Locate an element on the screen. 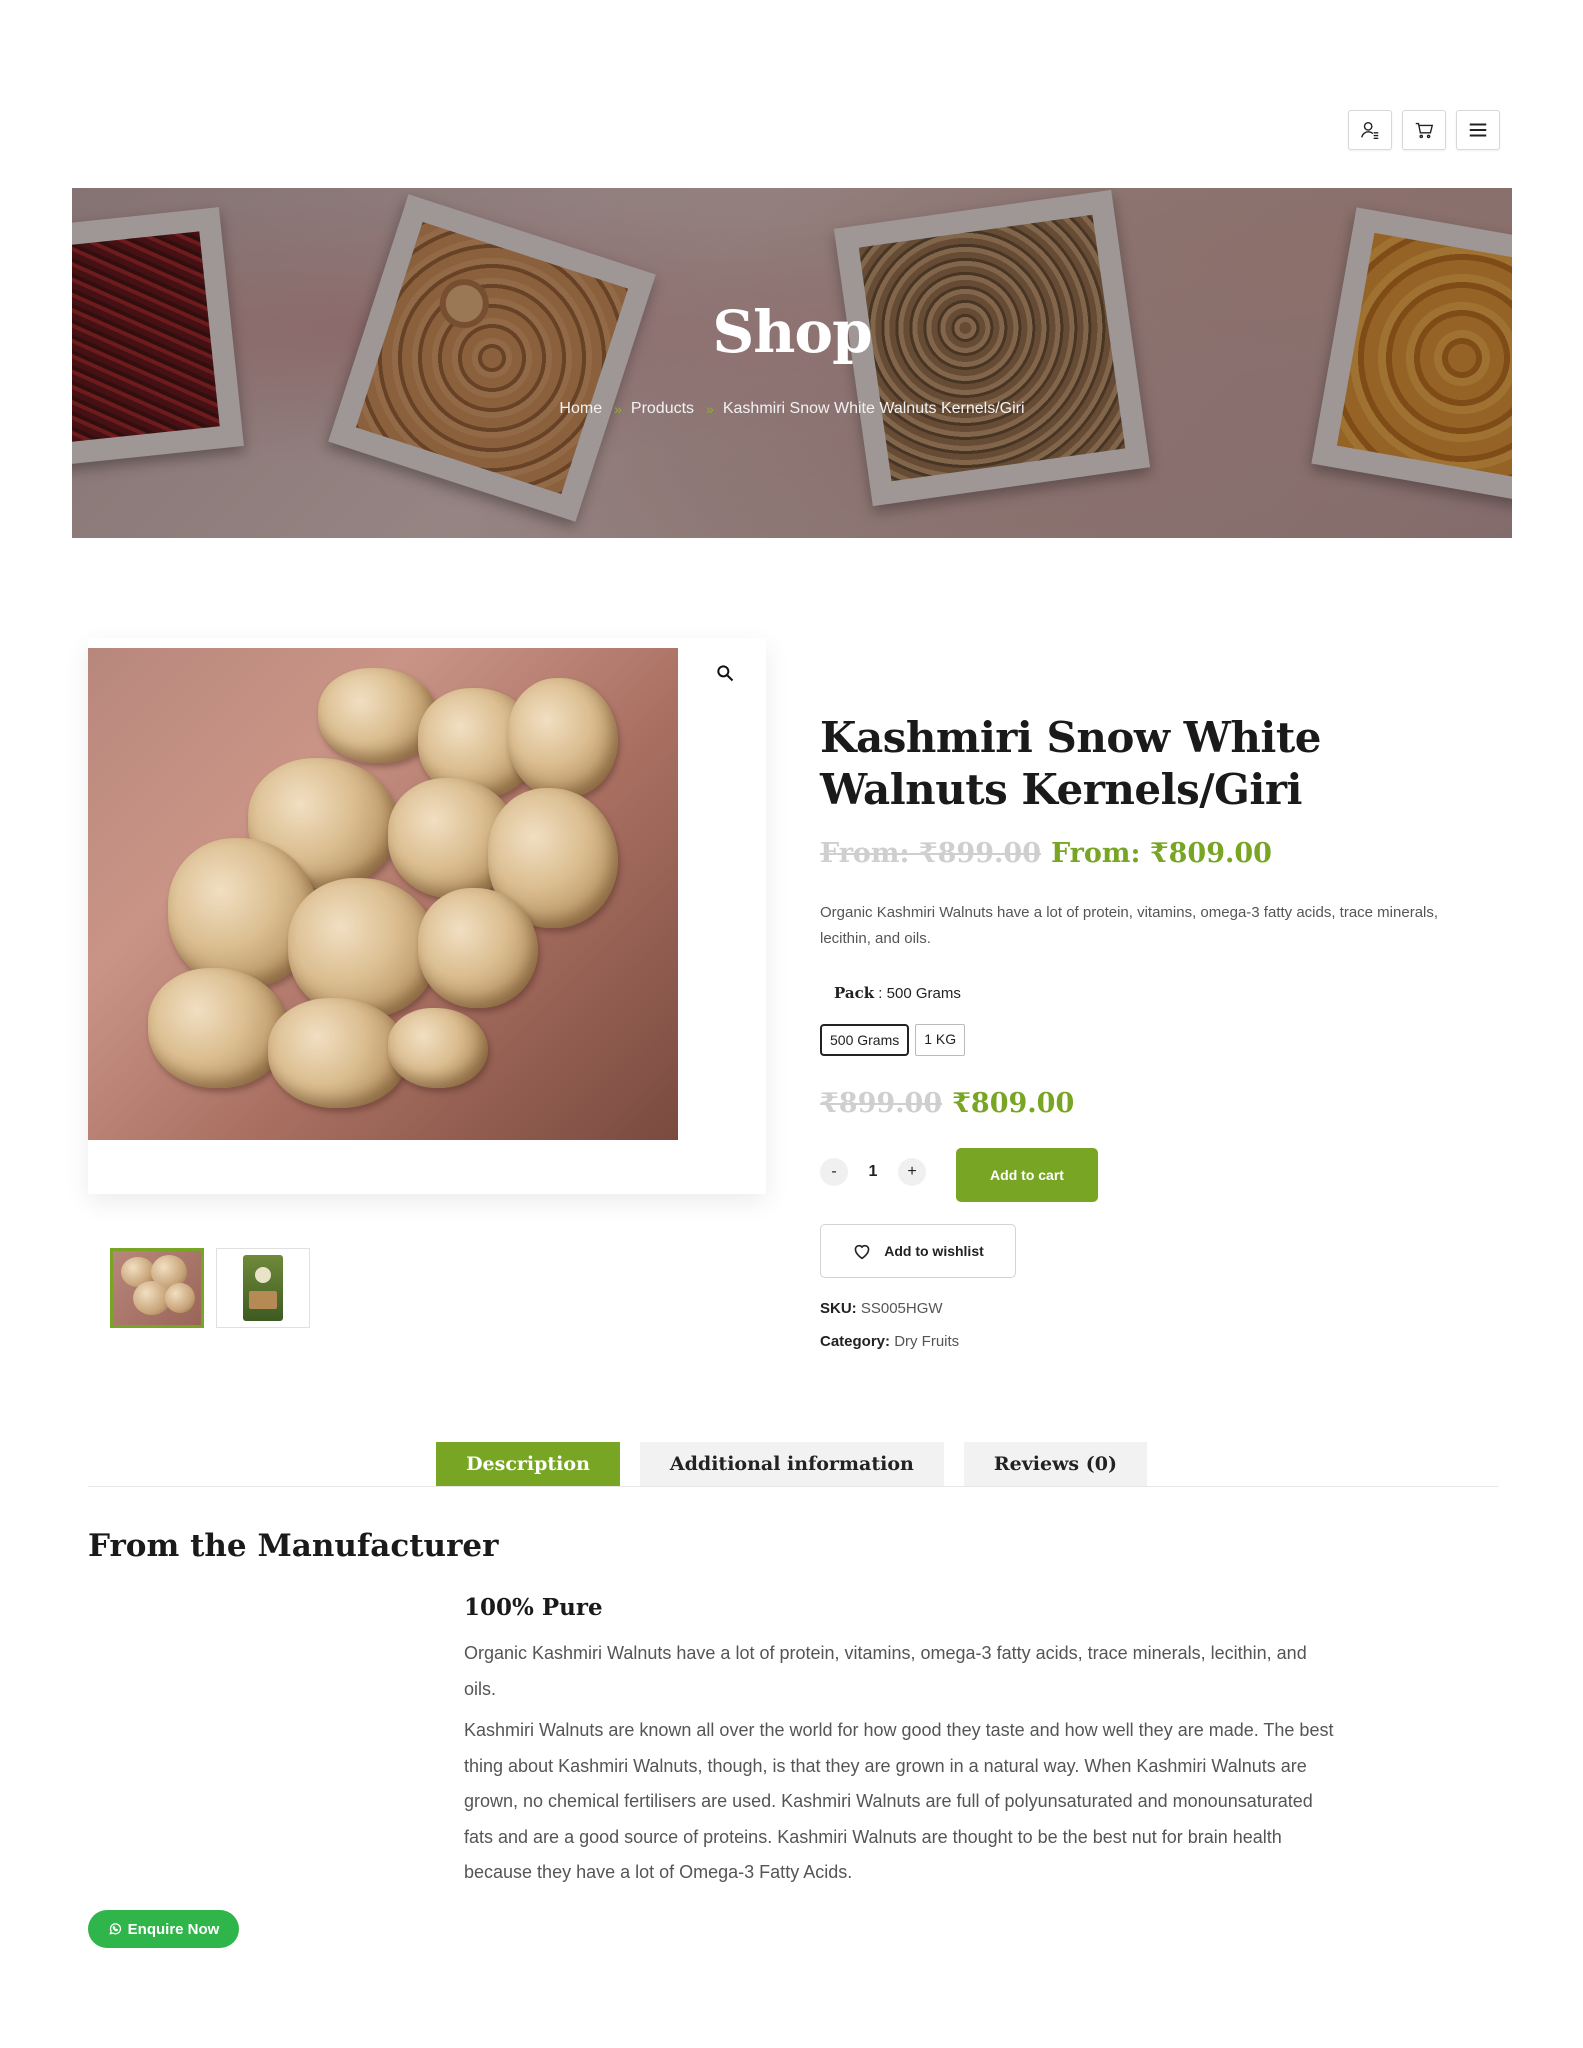 The image size is (1583, 2048). variant-price-old: ₹899.00 is located at coordinates (881, 1103).